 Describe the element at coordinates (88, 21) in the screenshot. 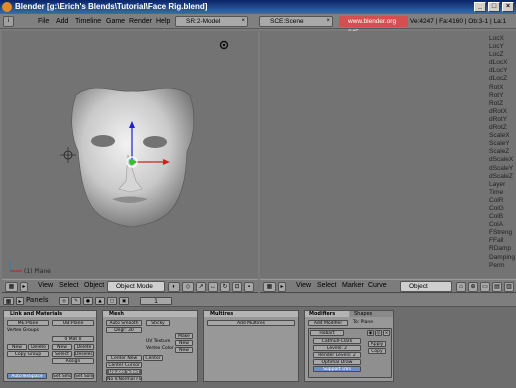

I see `menu-timeline: Timeline` at that location.